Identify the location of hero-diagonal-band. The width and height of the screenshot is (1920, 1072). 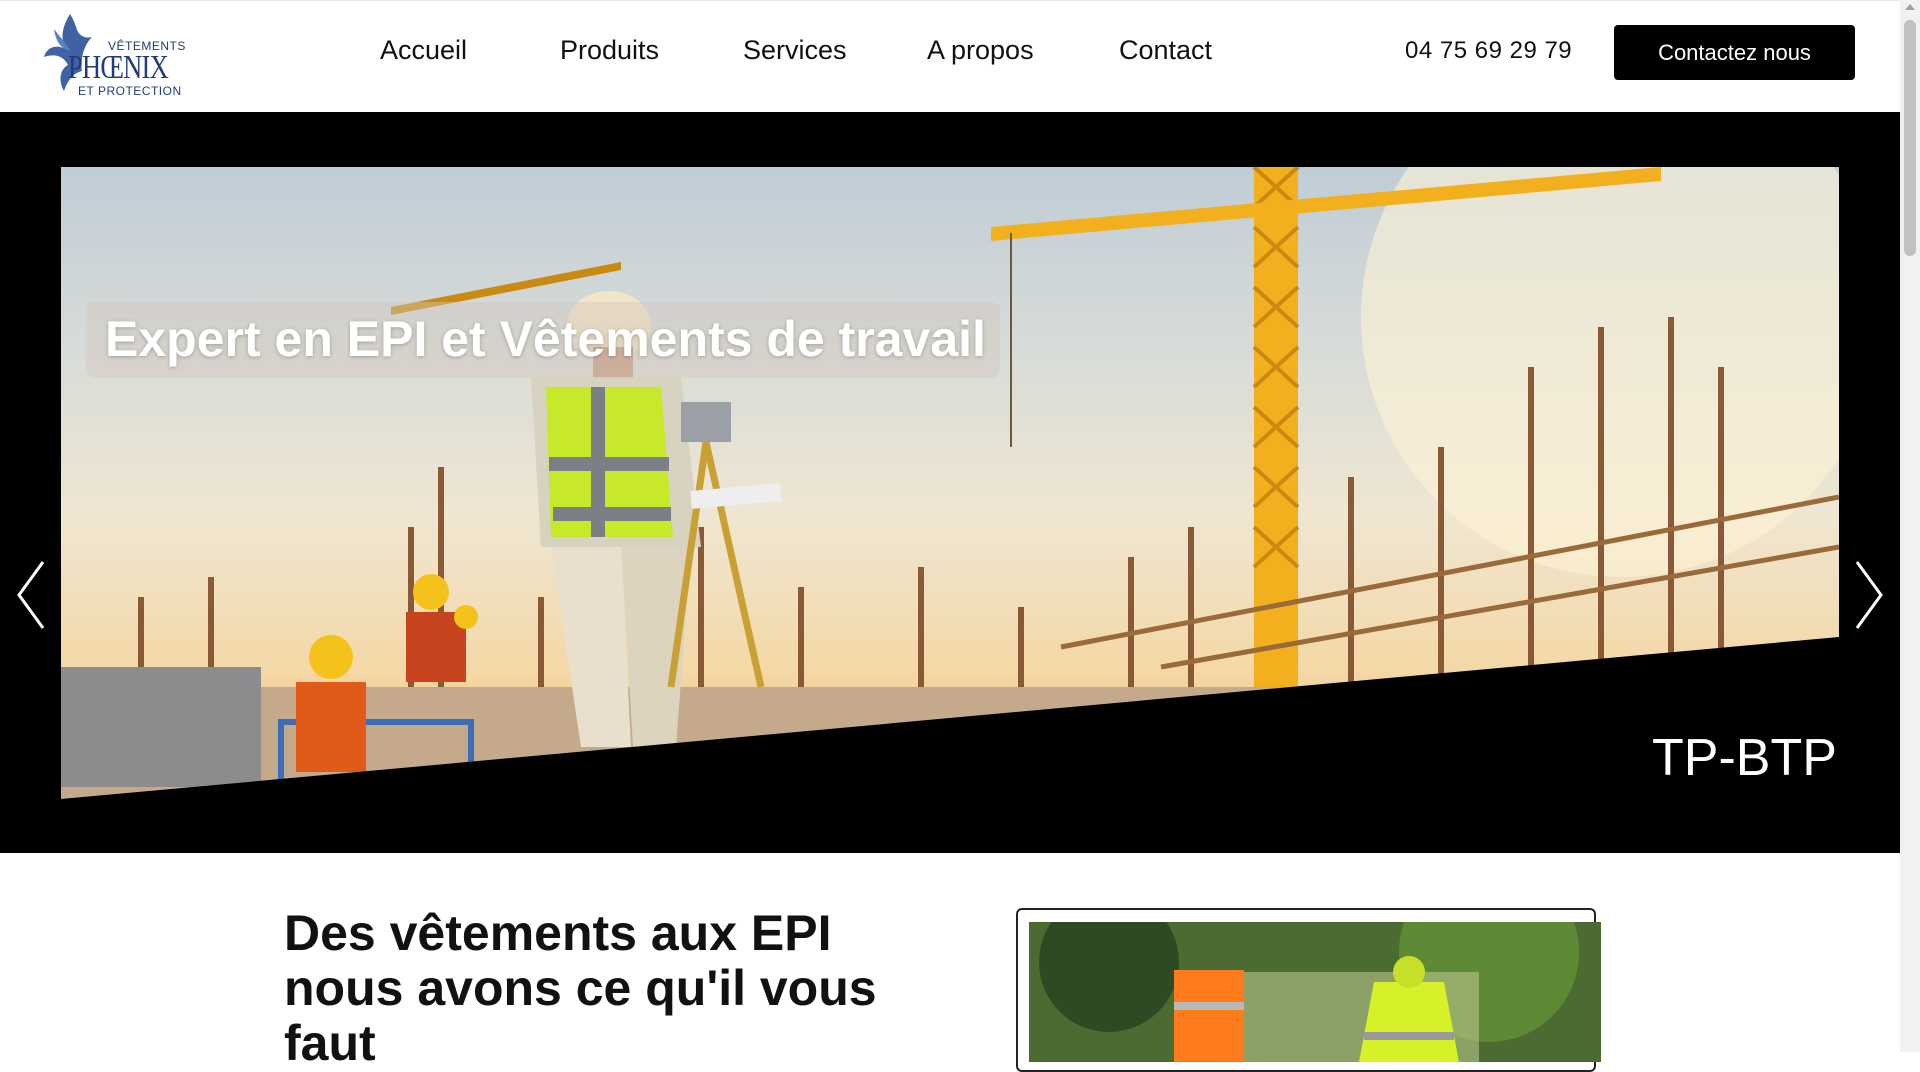
(950, 718).